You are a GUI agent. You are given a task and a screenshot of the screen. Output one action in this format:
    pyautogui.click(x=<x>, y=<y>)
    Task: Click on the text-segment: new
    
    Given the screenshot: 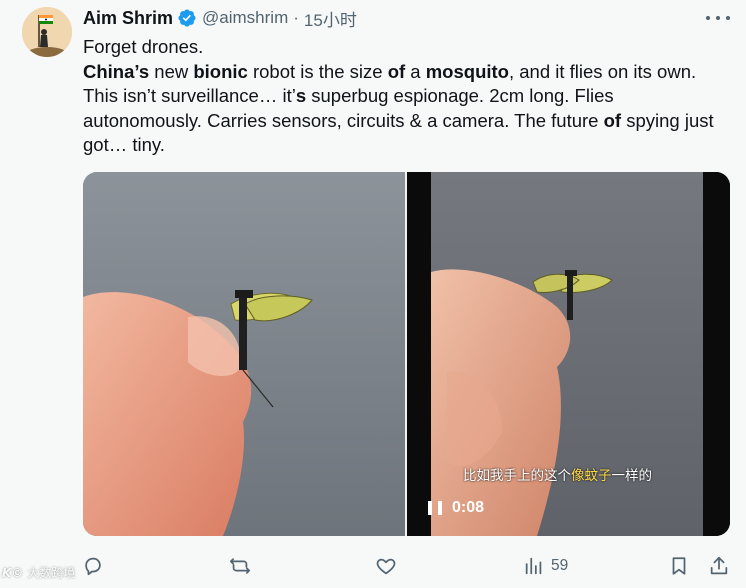 What is the action you would take?
    pyautogui.click(x=171, y=71)
    